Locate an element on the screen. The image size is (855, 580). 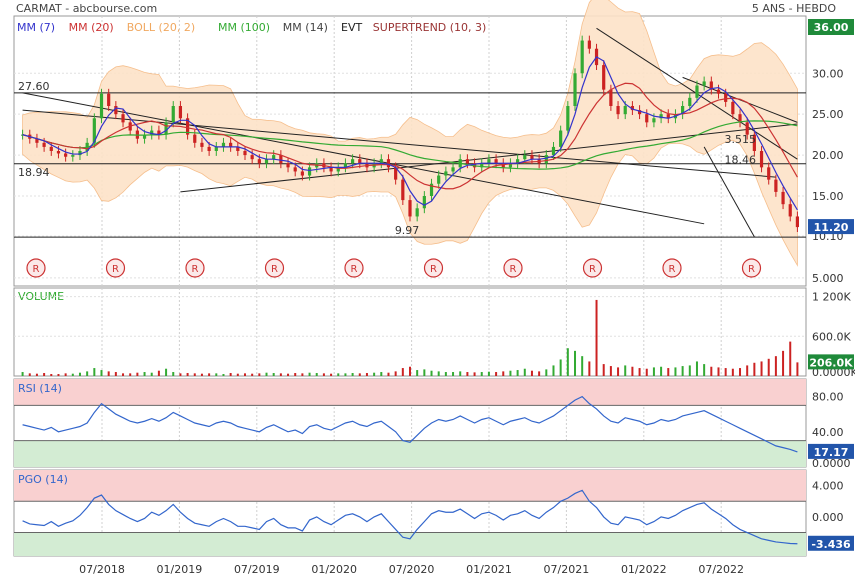
legend-entry: MM (7) is located at coordinates (36, 27).